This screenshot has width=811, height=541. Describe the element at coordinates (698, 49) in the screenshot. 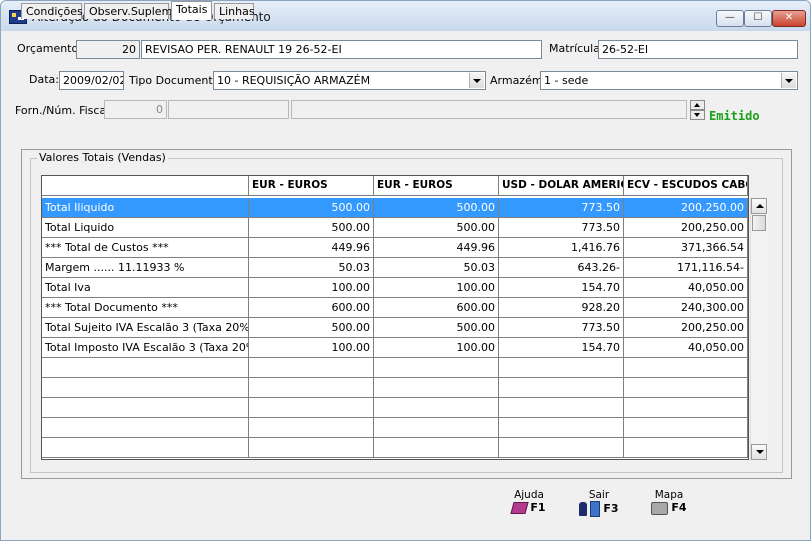

I see `matricula-field: 26-52-EI` at that location.